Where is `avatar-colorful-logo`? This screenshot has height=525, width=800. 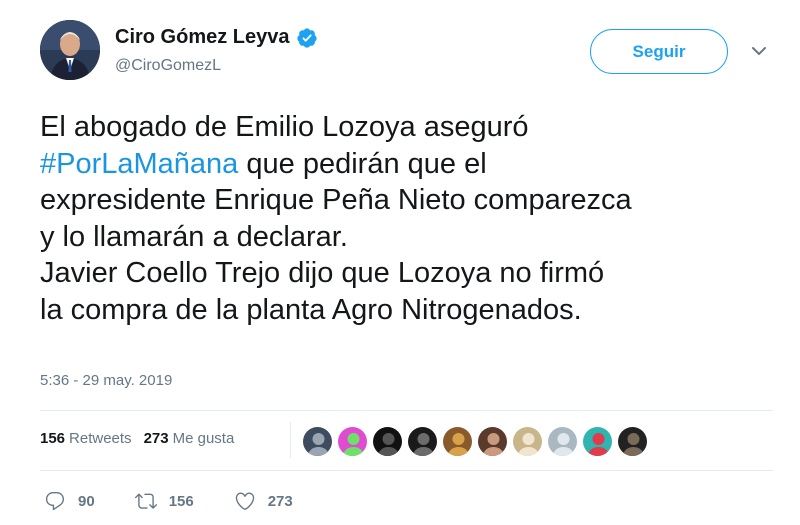 avatar-colorful-logo is located at coordinates (352, 441).